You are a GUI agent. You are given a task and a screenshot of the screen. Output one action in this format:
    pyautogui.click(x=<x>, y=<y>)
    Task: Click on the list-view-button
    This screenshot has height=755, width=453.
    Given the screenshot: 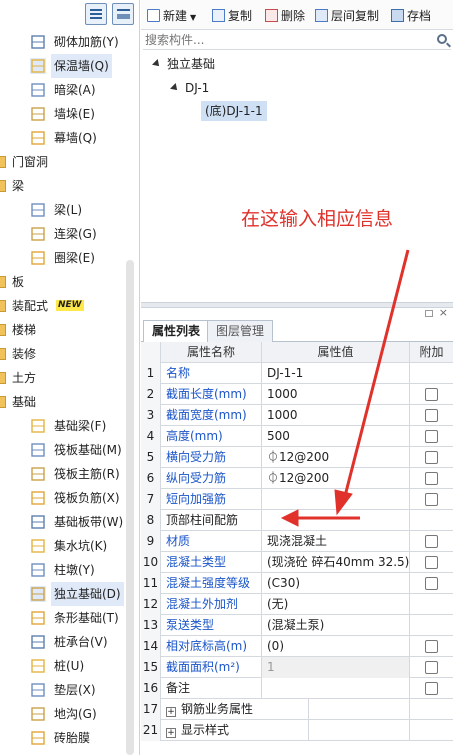 What is the action you would take?
    pyautogui.click(x=96, y=14)
    